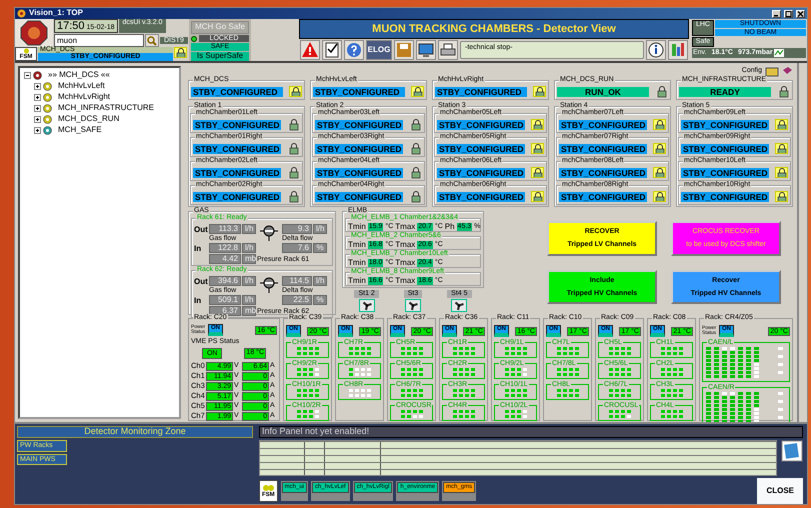 This screenshot has height=508, width=811. What do you see at coordinates (297, 300) in the screenshot?
I see `gas-reading: 22.5` at bounding box center [297, 300].